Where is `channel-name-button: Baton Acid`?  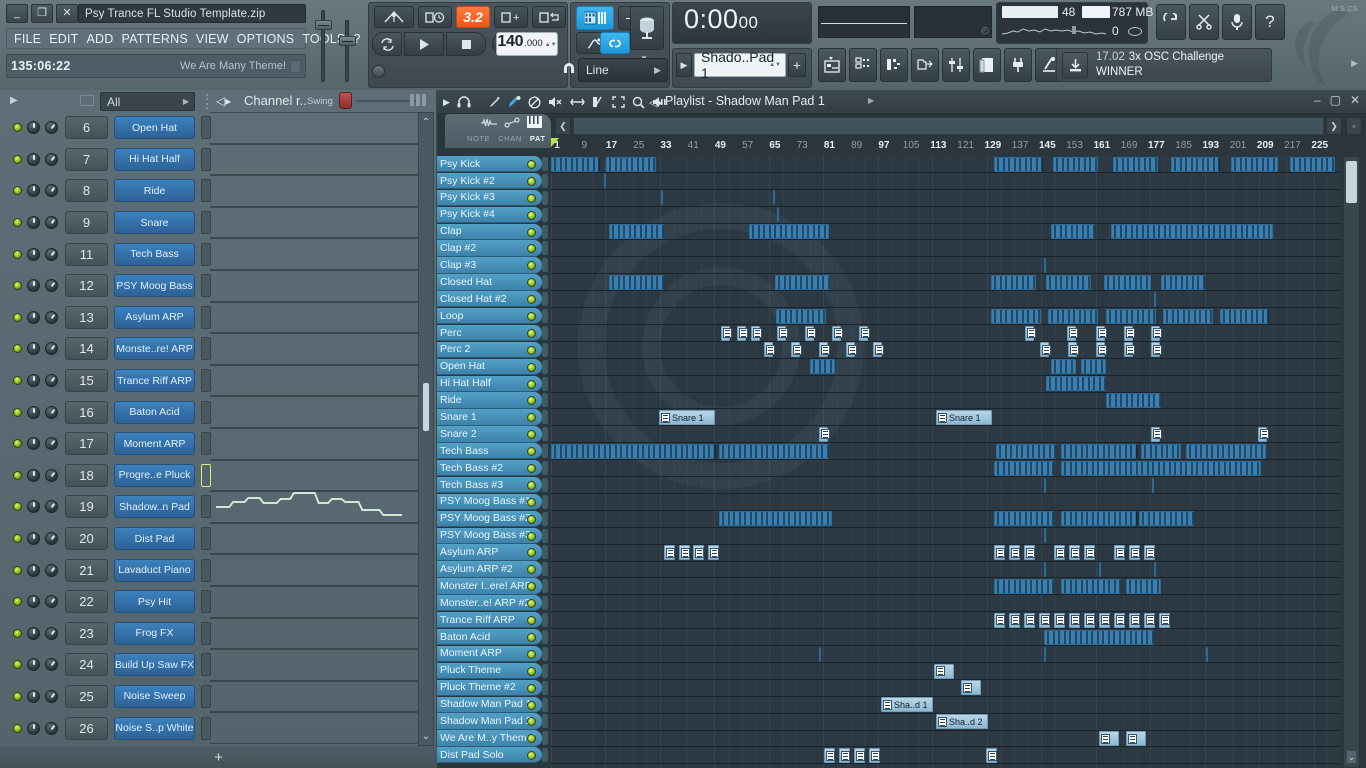
channel-name-button: Baton Acid is located at coordinates (154, 412).